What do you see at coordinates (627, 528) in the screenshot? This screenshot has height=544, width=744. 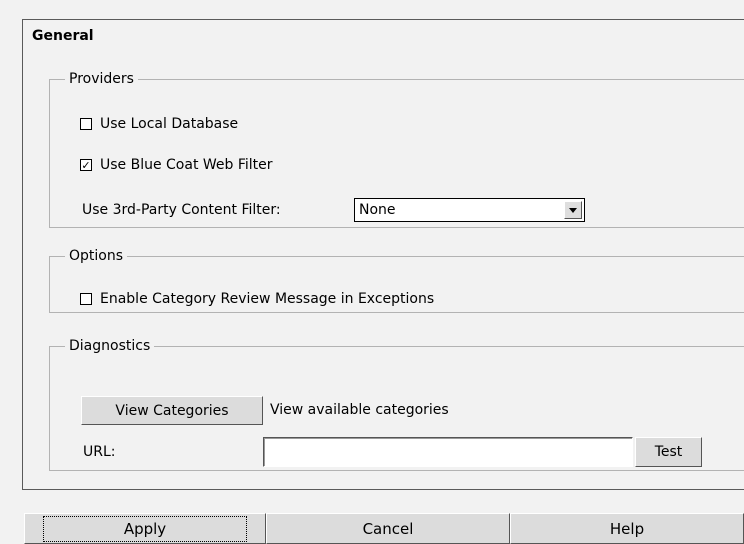 I see `help-button: Help` at bounding box center [627, 528].